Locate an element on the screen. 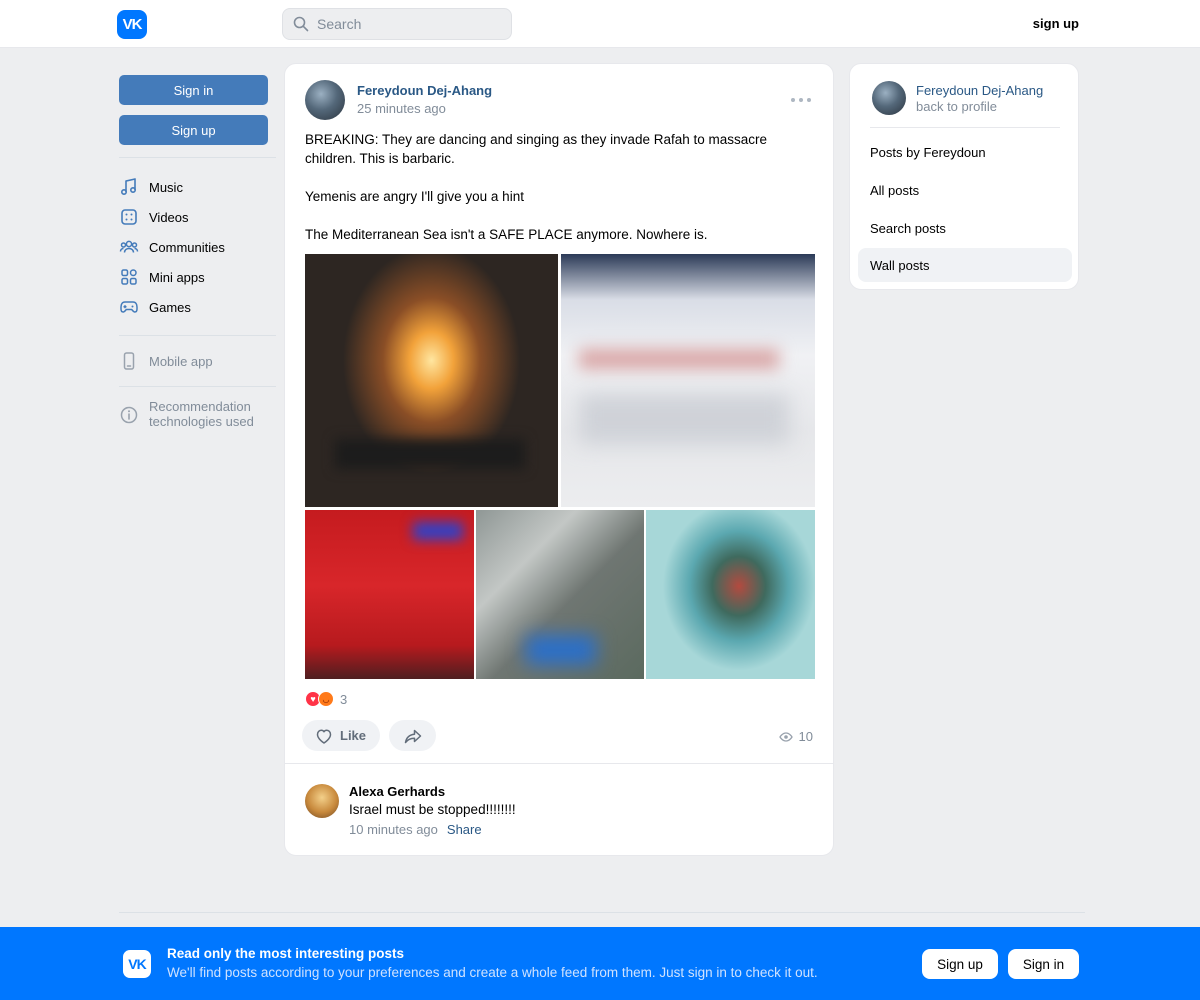 This screenshot has width=1200, height=1000. nav-item-mini-apps: Mini apps is located at coordinates (197, 277).